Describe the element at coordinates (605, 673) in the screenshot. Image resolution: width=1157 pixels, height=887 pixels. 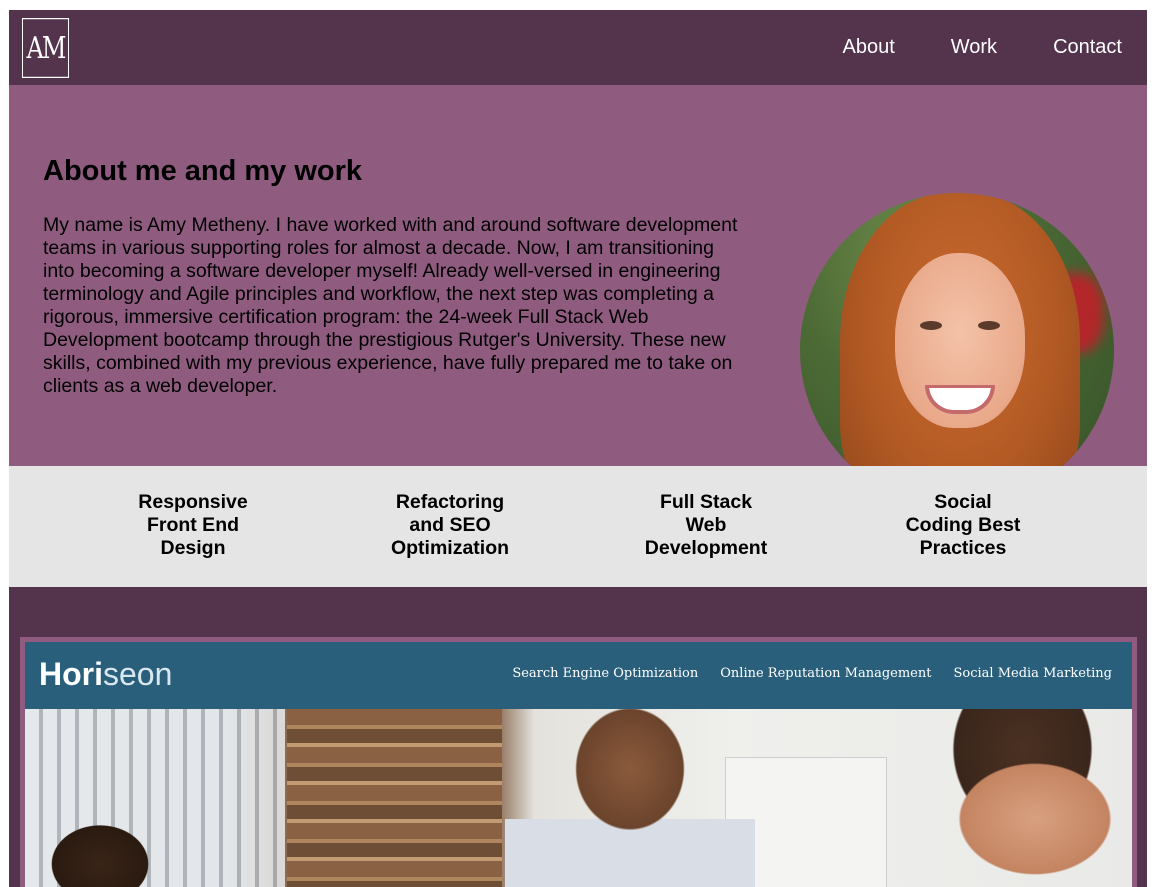
I see `project-nav-item: Search Engine Optimization` at that location.